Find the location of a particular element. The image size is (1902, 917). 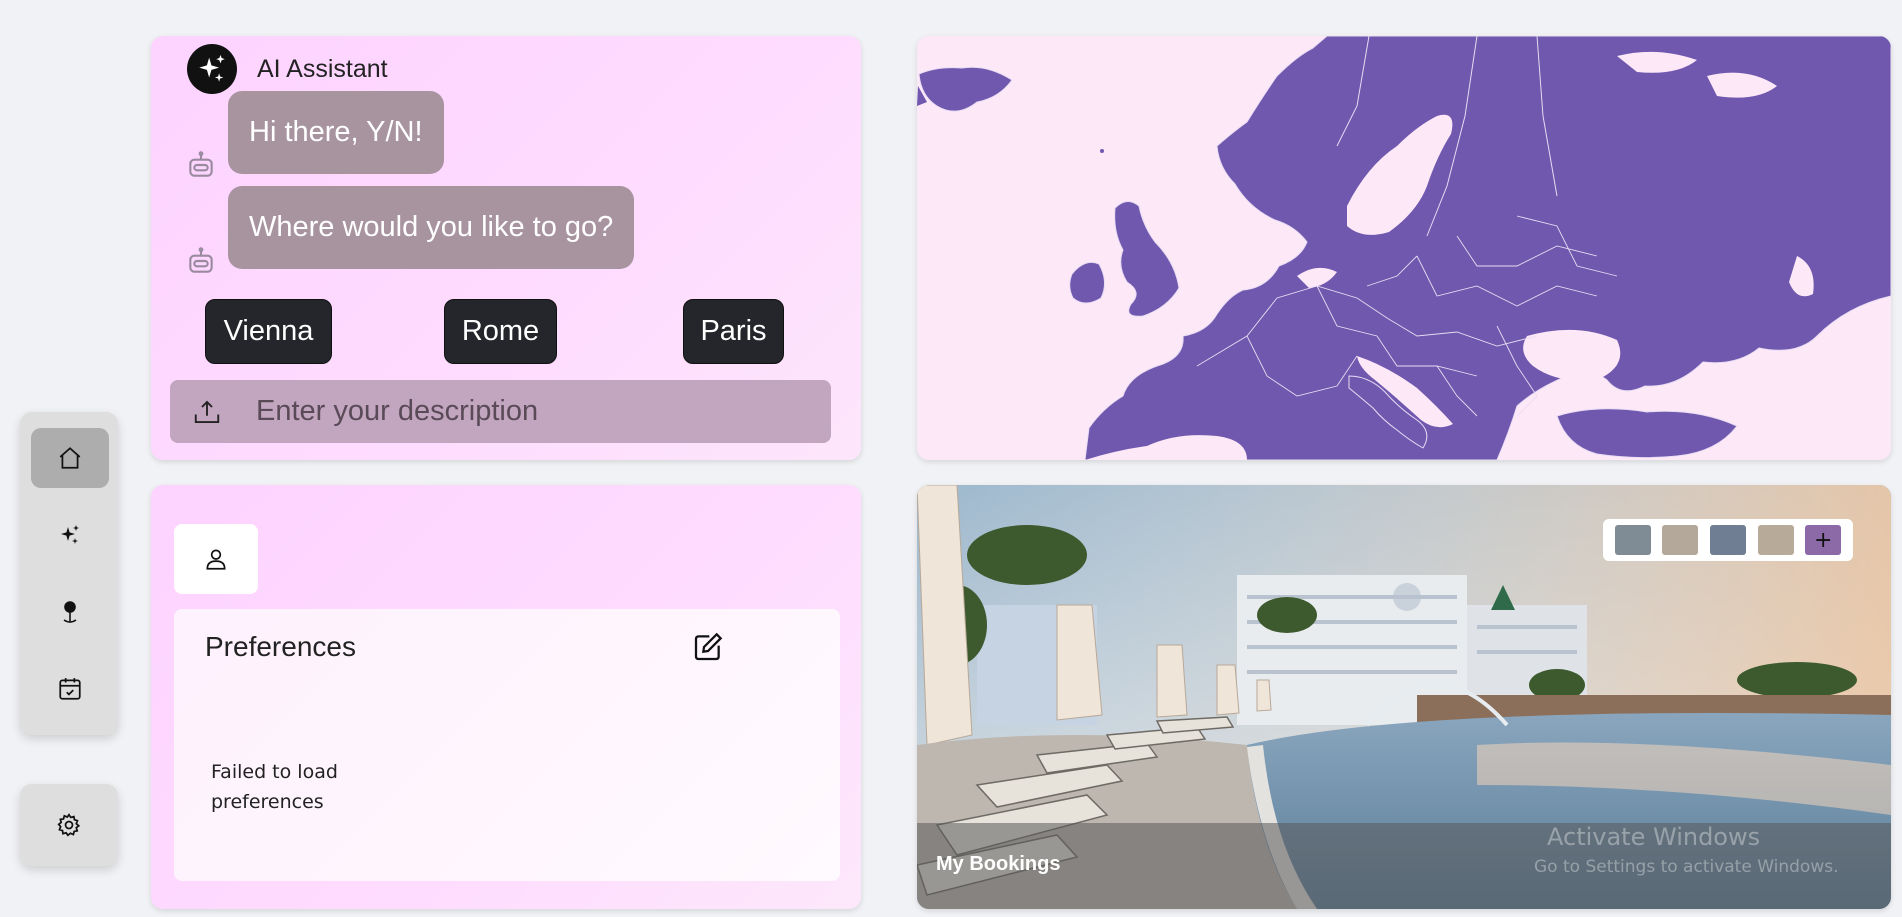

description-input is located at coordinates (536, 411).